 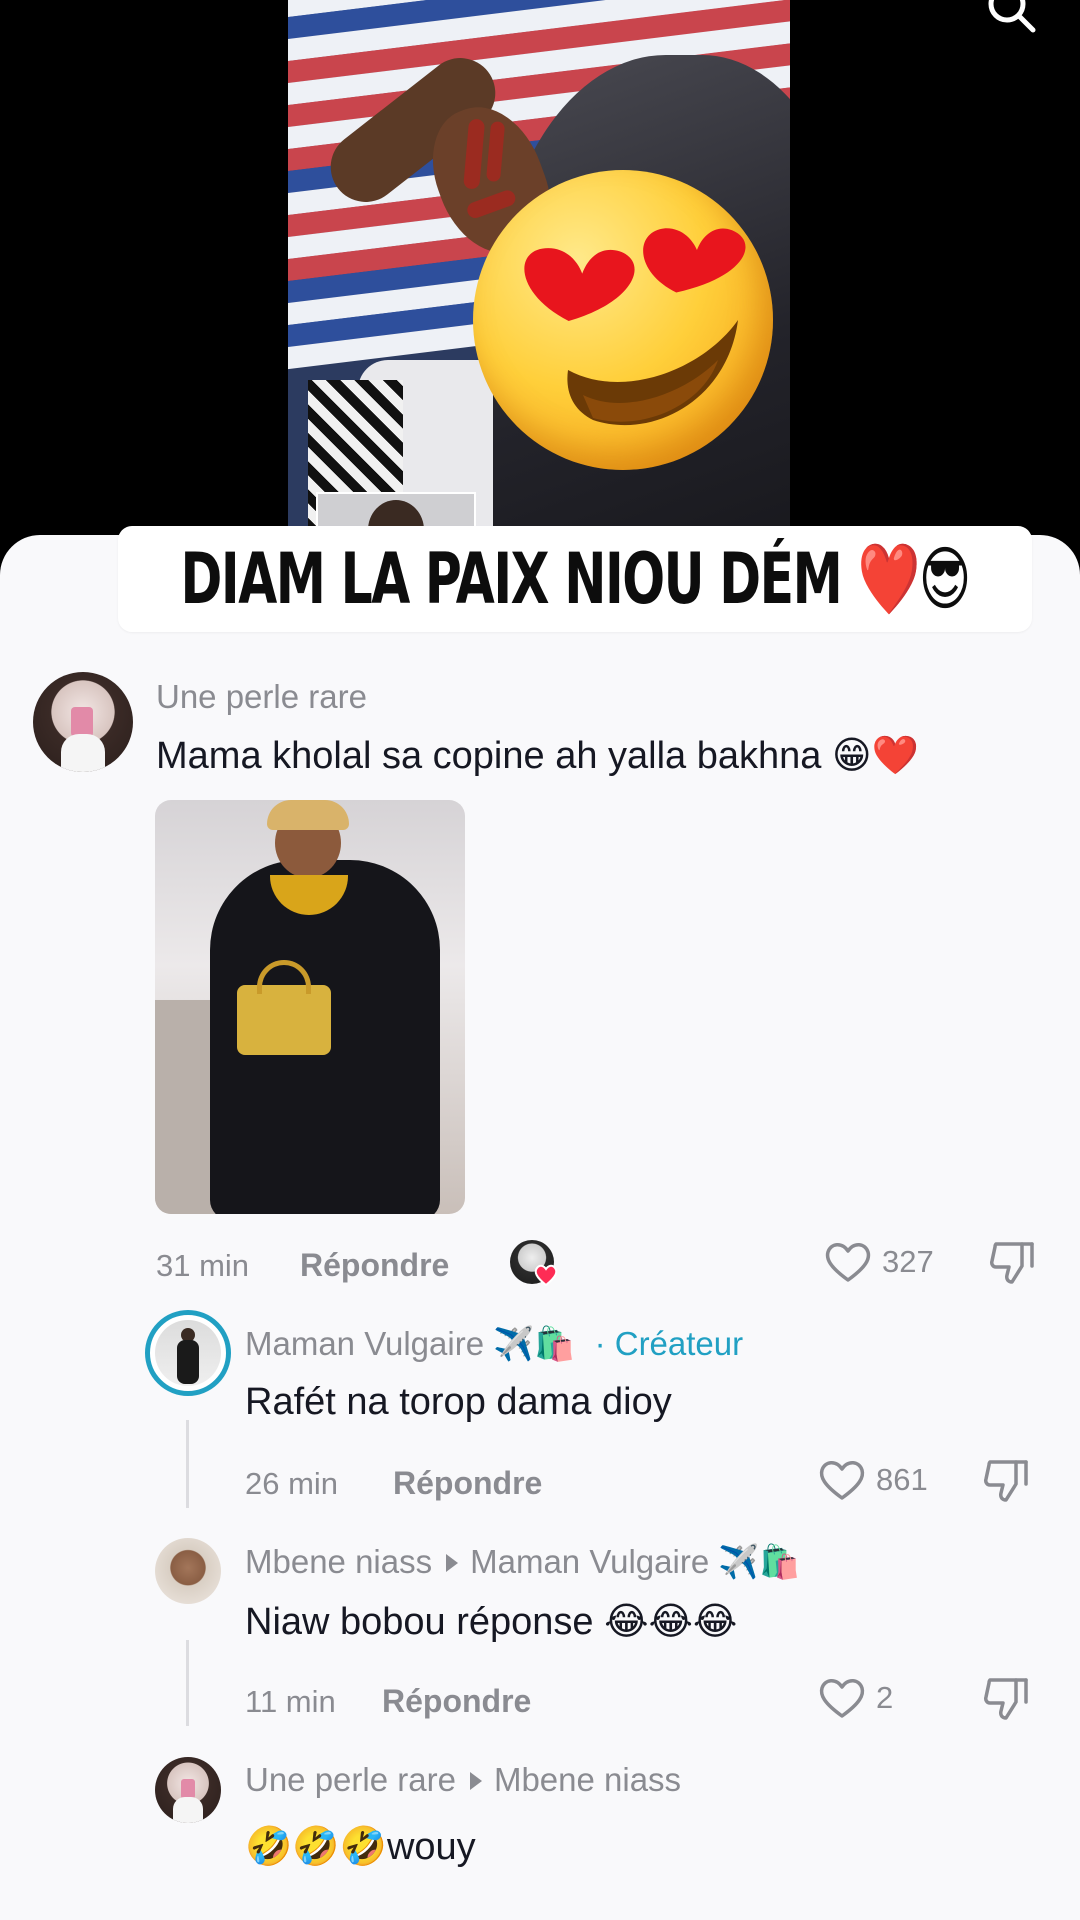 I want to click on creator-badge: · Créateur, so click(x=669, y=1343).